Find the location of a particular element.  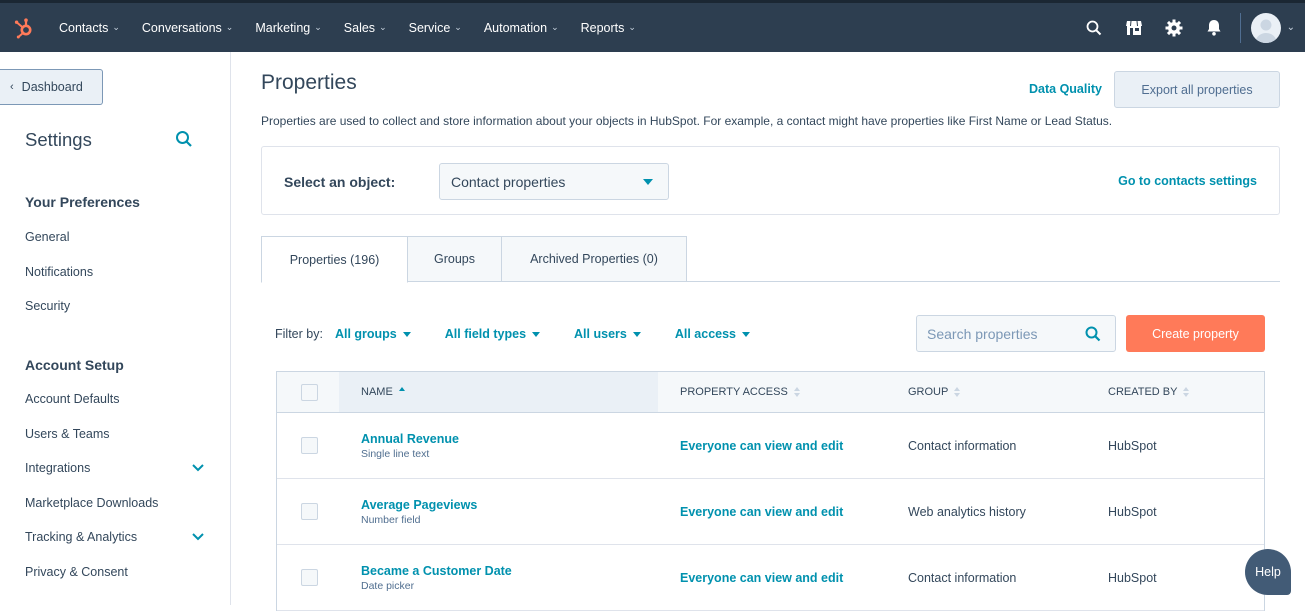

tab-archived-properties: Archived Properties (0) is located at coordinates (594, 259).